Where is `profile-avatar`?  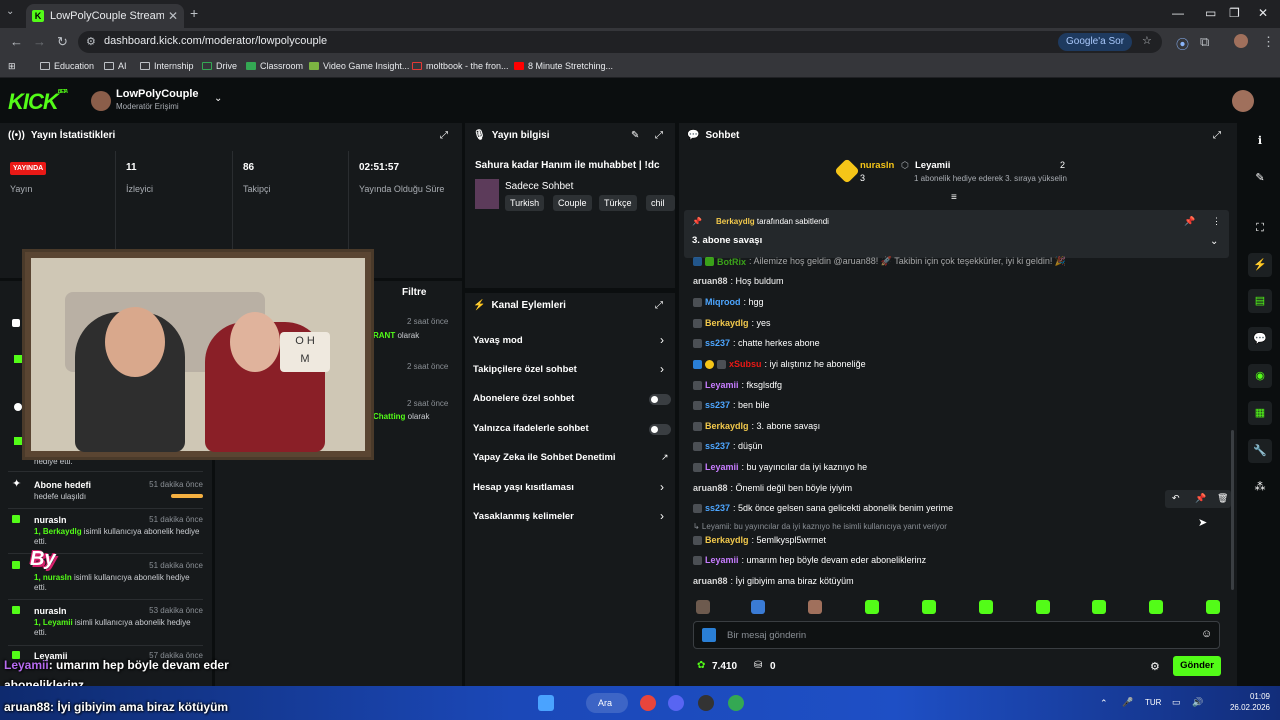
profile-avatar is located at coordinates (1241, 41).